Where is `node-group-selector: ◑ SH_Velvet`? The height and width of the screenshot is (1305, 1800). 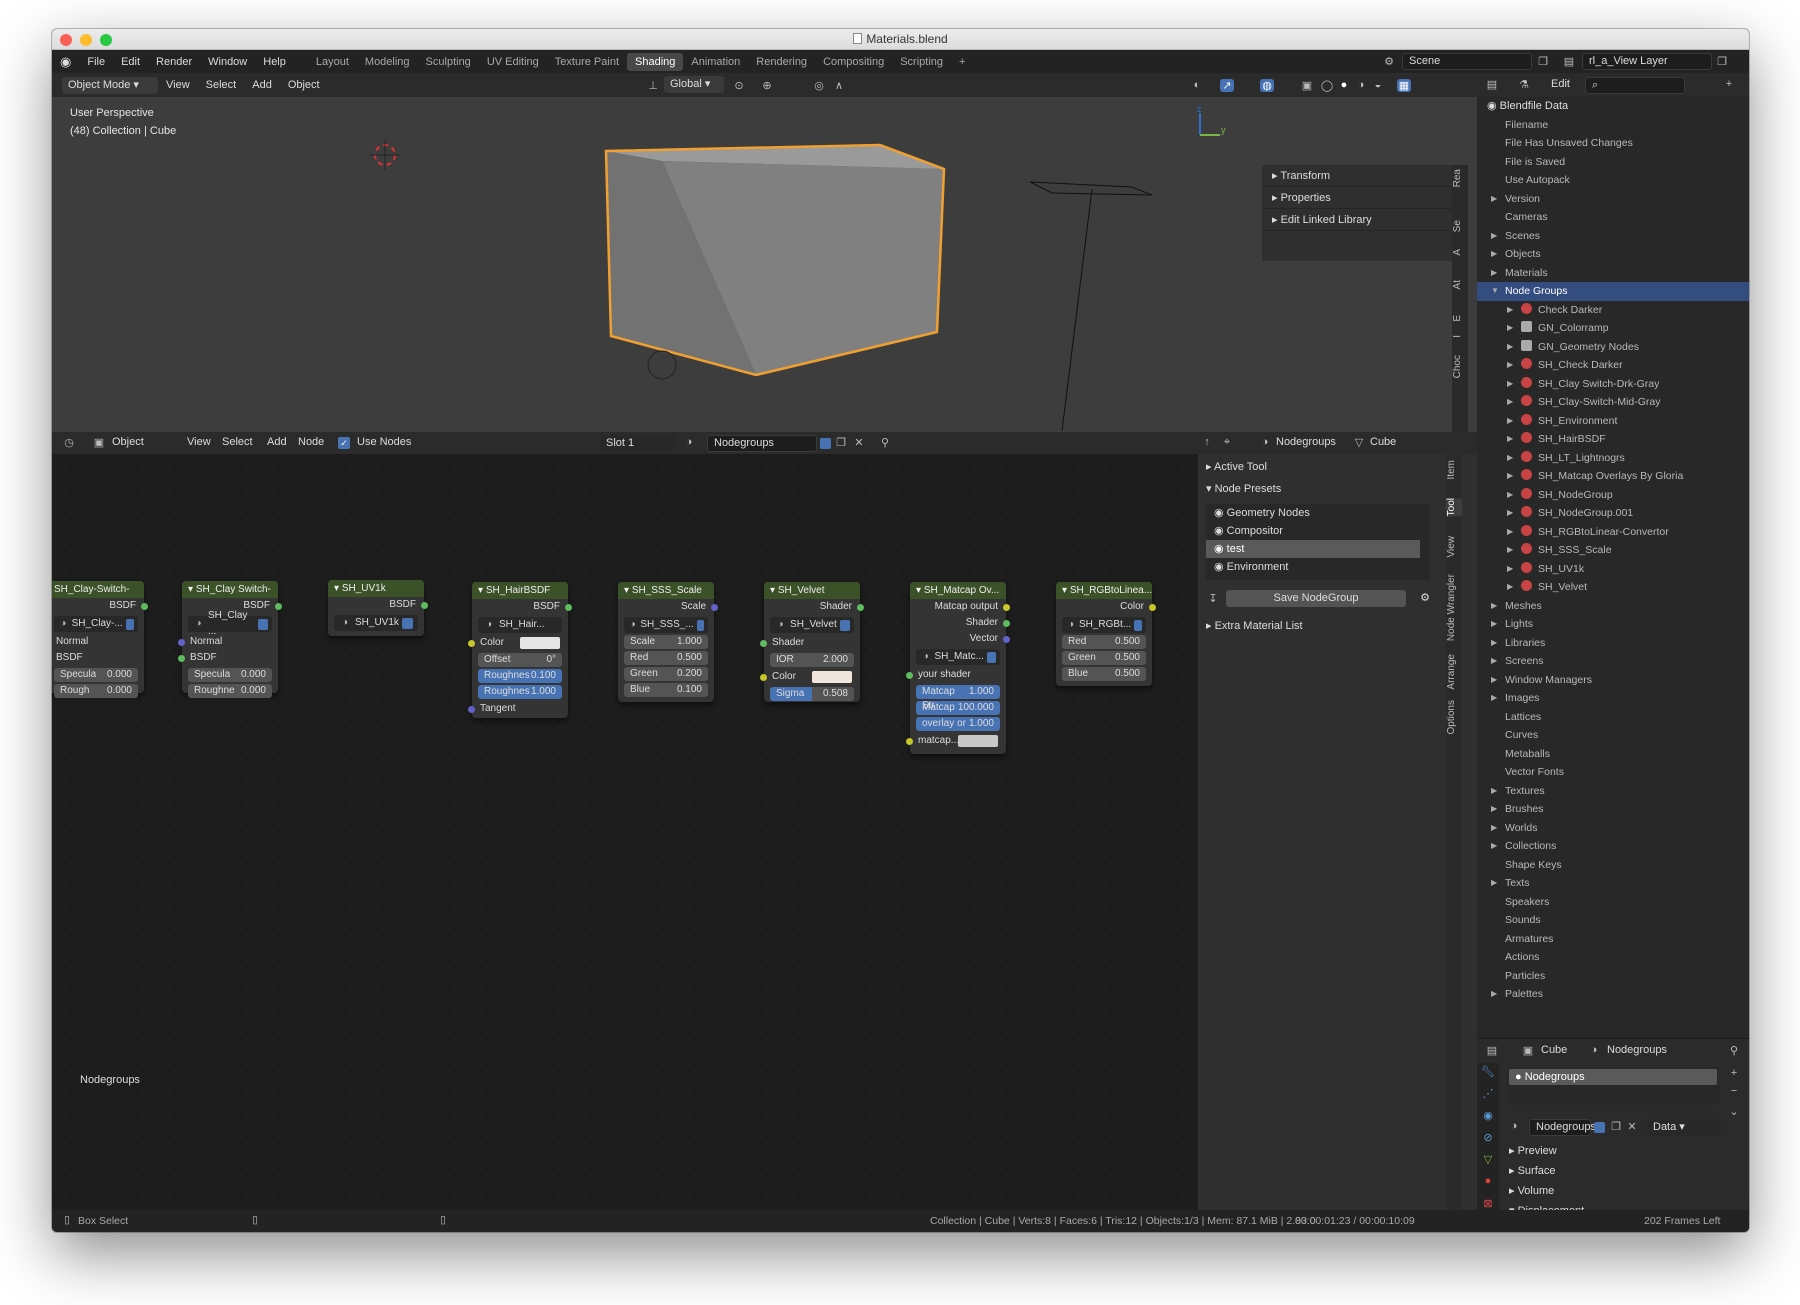
node-group-selector: ◑ SH_Velvet is located at coordinates (812, 625).